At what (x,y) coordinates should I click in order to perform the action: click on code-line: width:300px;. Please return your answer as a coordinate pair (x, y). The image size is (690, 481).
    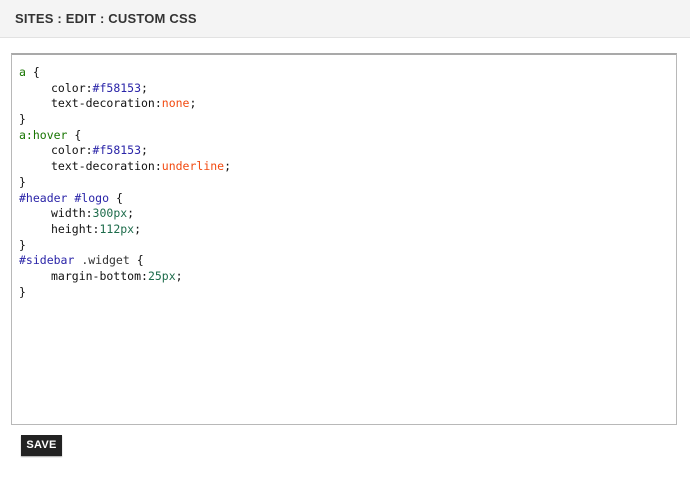
    Looking at the image, I should click on (125, 214).